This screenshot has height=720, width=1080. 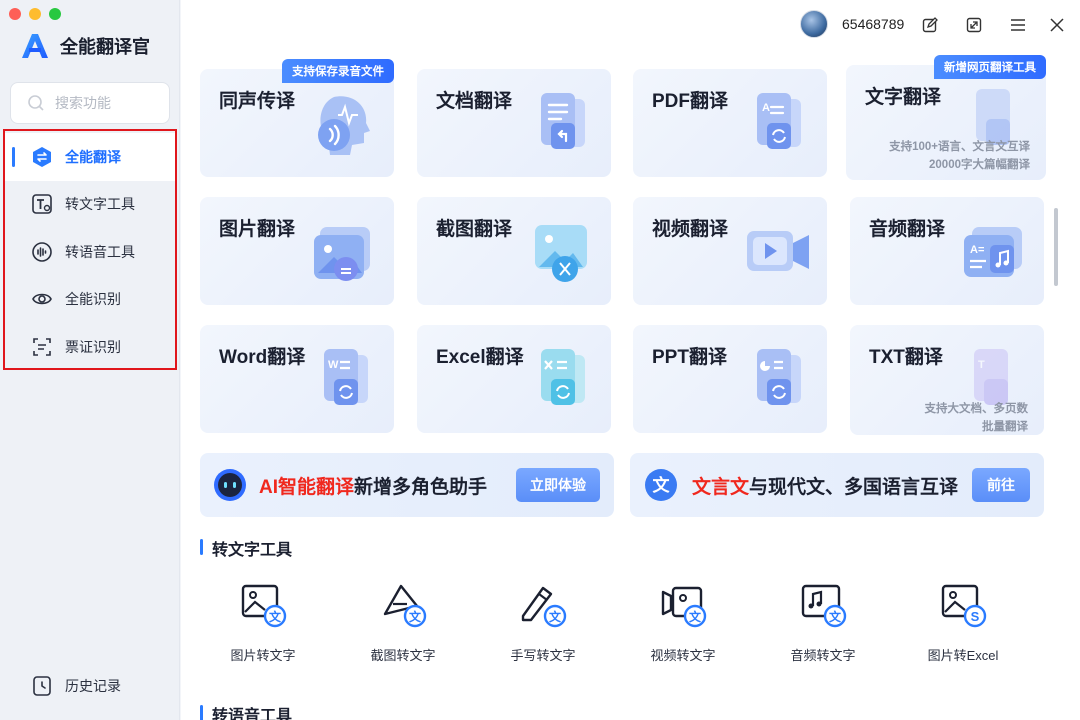 I want to click on video-icon, so click(x=778, y=251).